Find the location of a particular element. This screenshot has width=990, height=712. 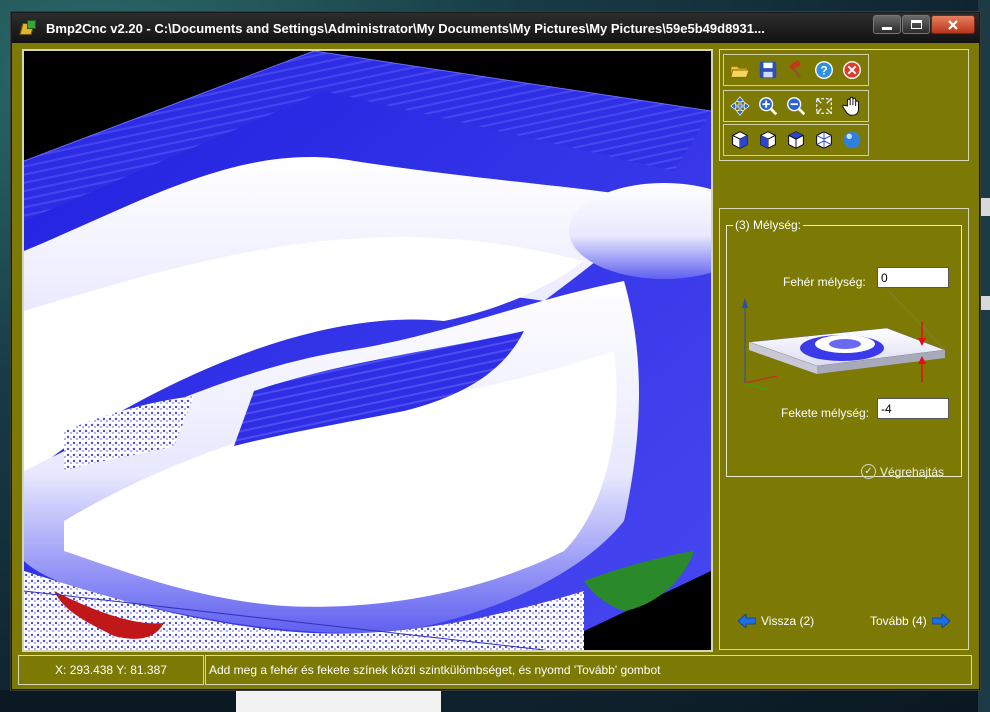

zoom-in-button is located at coordinates (768, 106).